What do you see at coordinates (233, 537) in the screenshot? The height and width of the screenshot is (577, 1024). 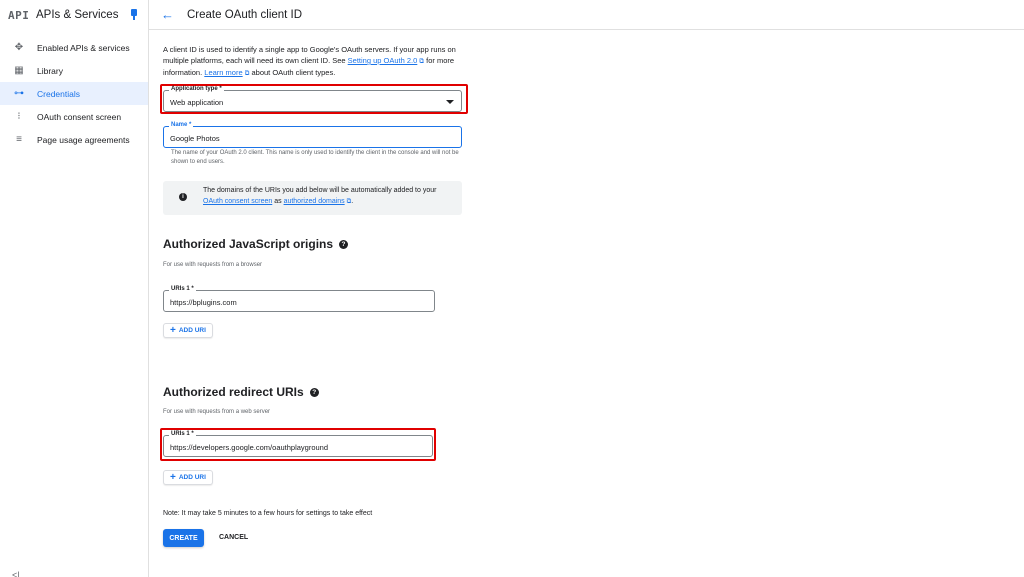 I see `cancel-button: CANCEL` at bounding box center [233, 537].